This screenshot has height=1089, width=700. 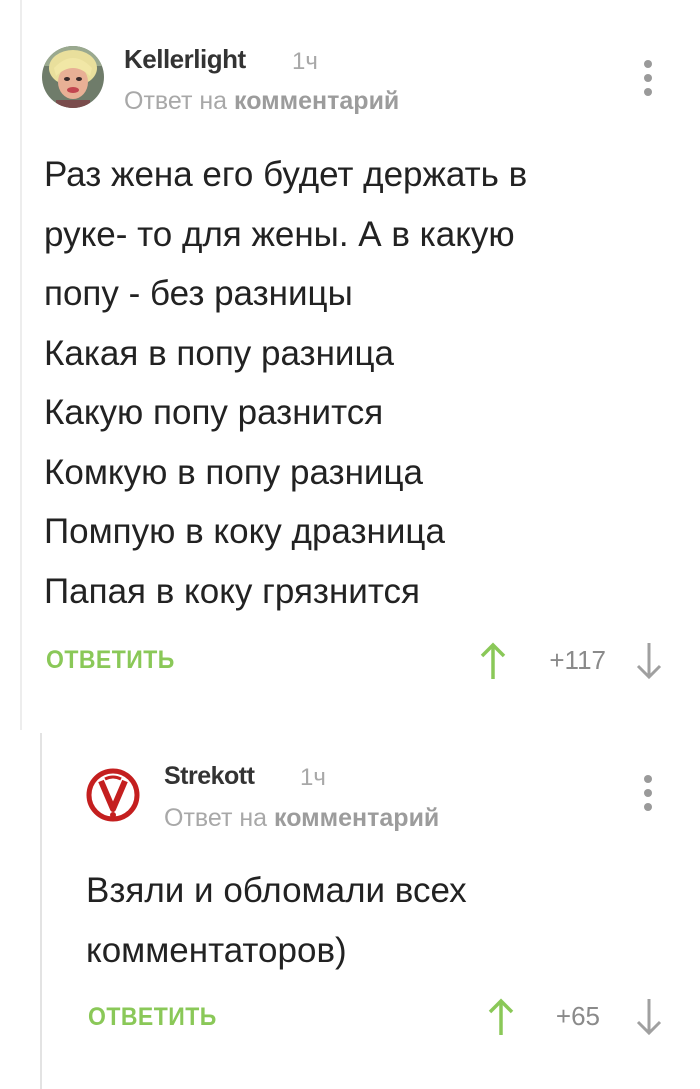 What do you see at coordinates (577, 660) in the screenshot?
I see `rating-value: +117` at bounding box center [577, 660].